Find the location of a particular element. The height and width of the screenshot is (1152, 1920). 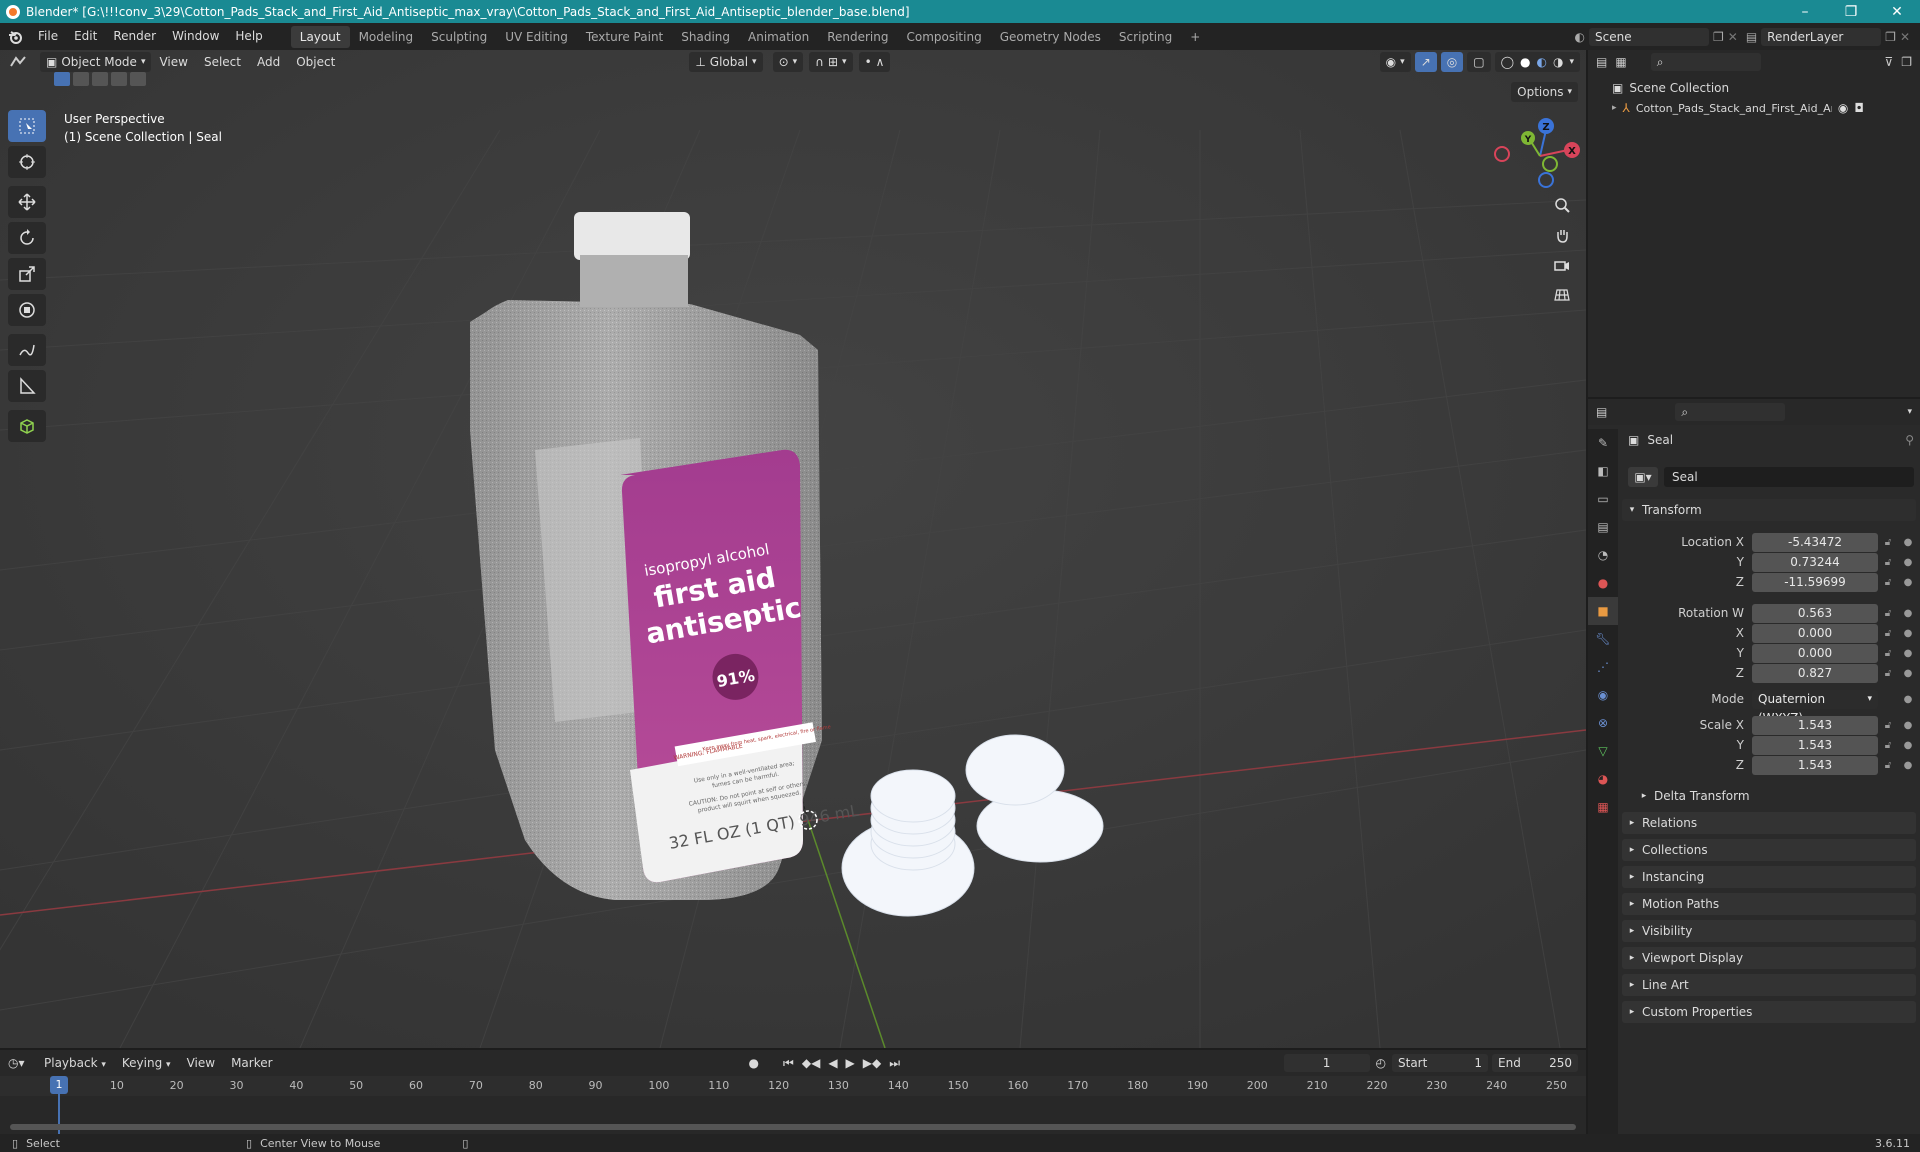

menu-edit: Edit is located at coordinates (85, 36).